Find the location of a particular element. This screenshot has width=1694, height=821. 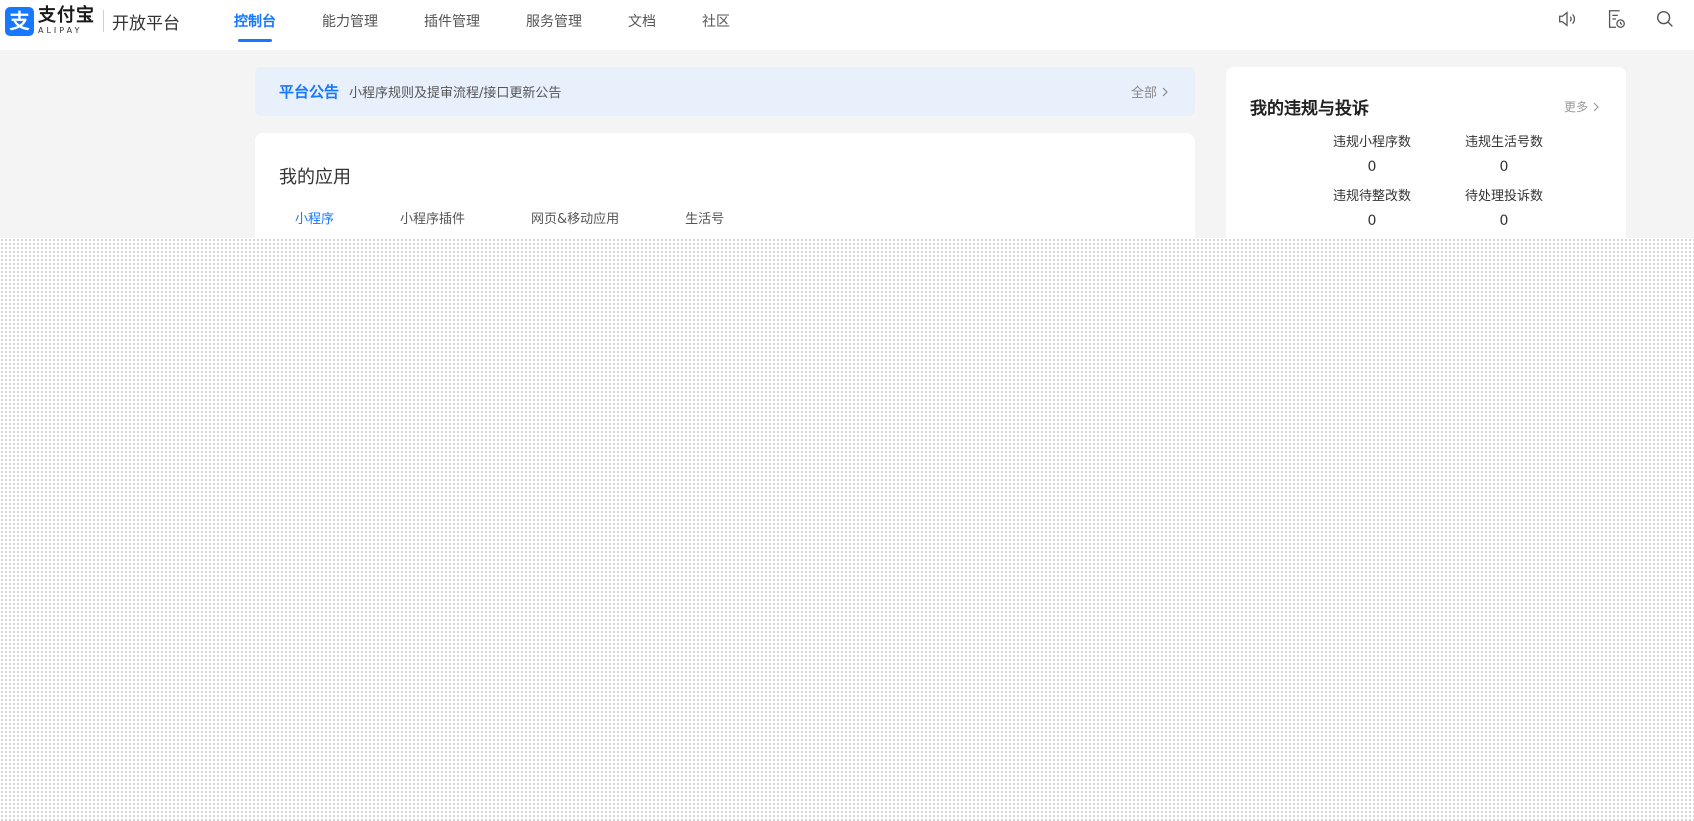

violations-more-label: 更多 is located at coordinates (1575, 107).